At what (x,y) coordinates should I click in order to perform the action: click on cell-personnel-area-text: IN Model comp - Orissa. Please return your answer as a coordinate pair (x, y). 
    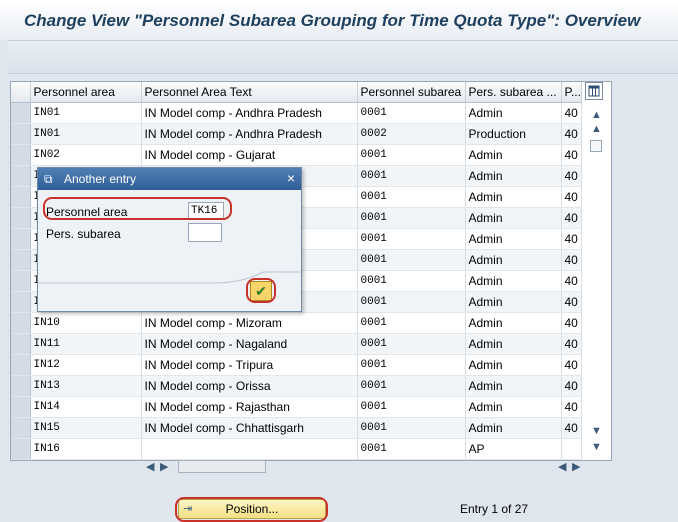
    Looking at the image, I should click on (249, 386).